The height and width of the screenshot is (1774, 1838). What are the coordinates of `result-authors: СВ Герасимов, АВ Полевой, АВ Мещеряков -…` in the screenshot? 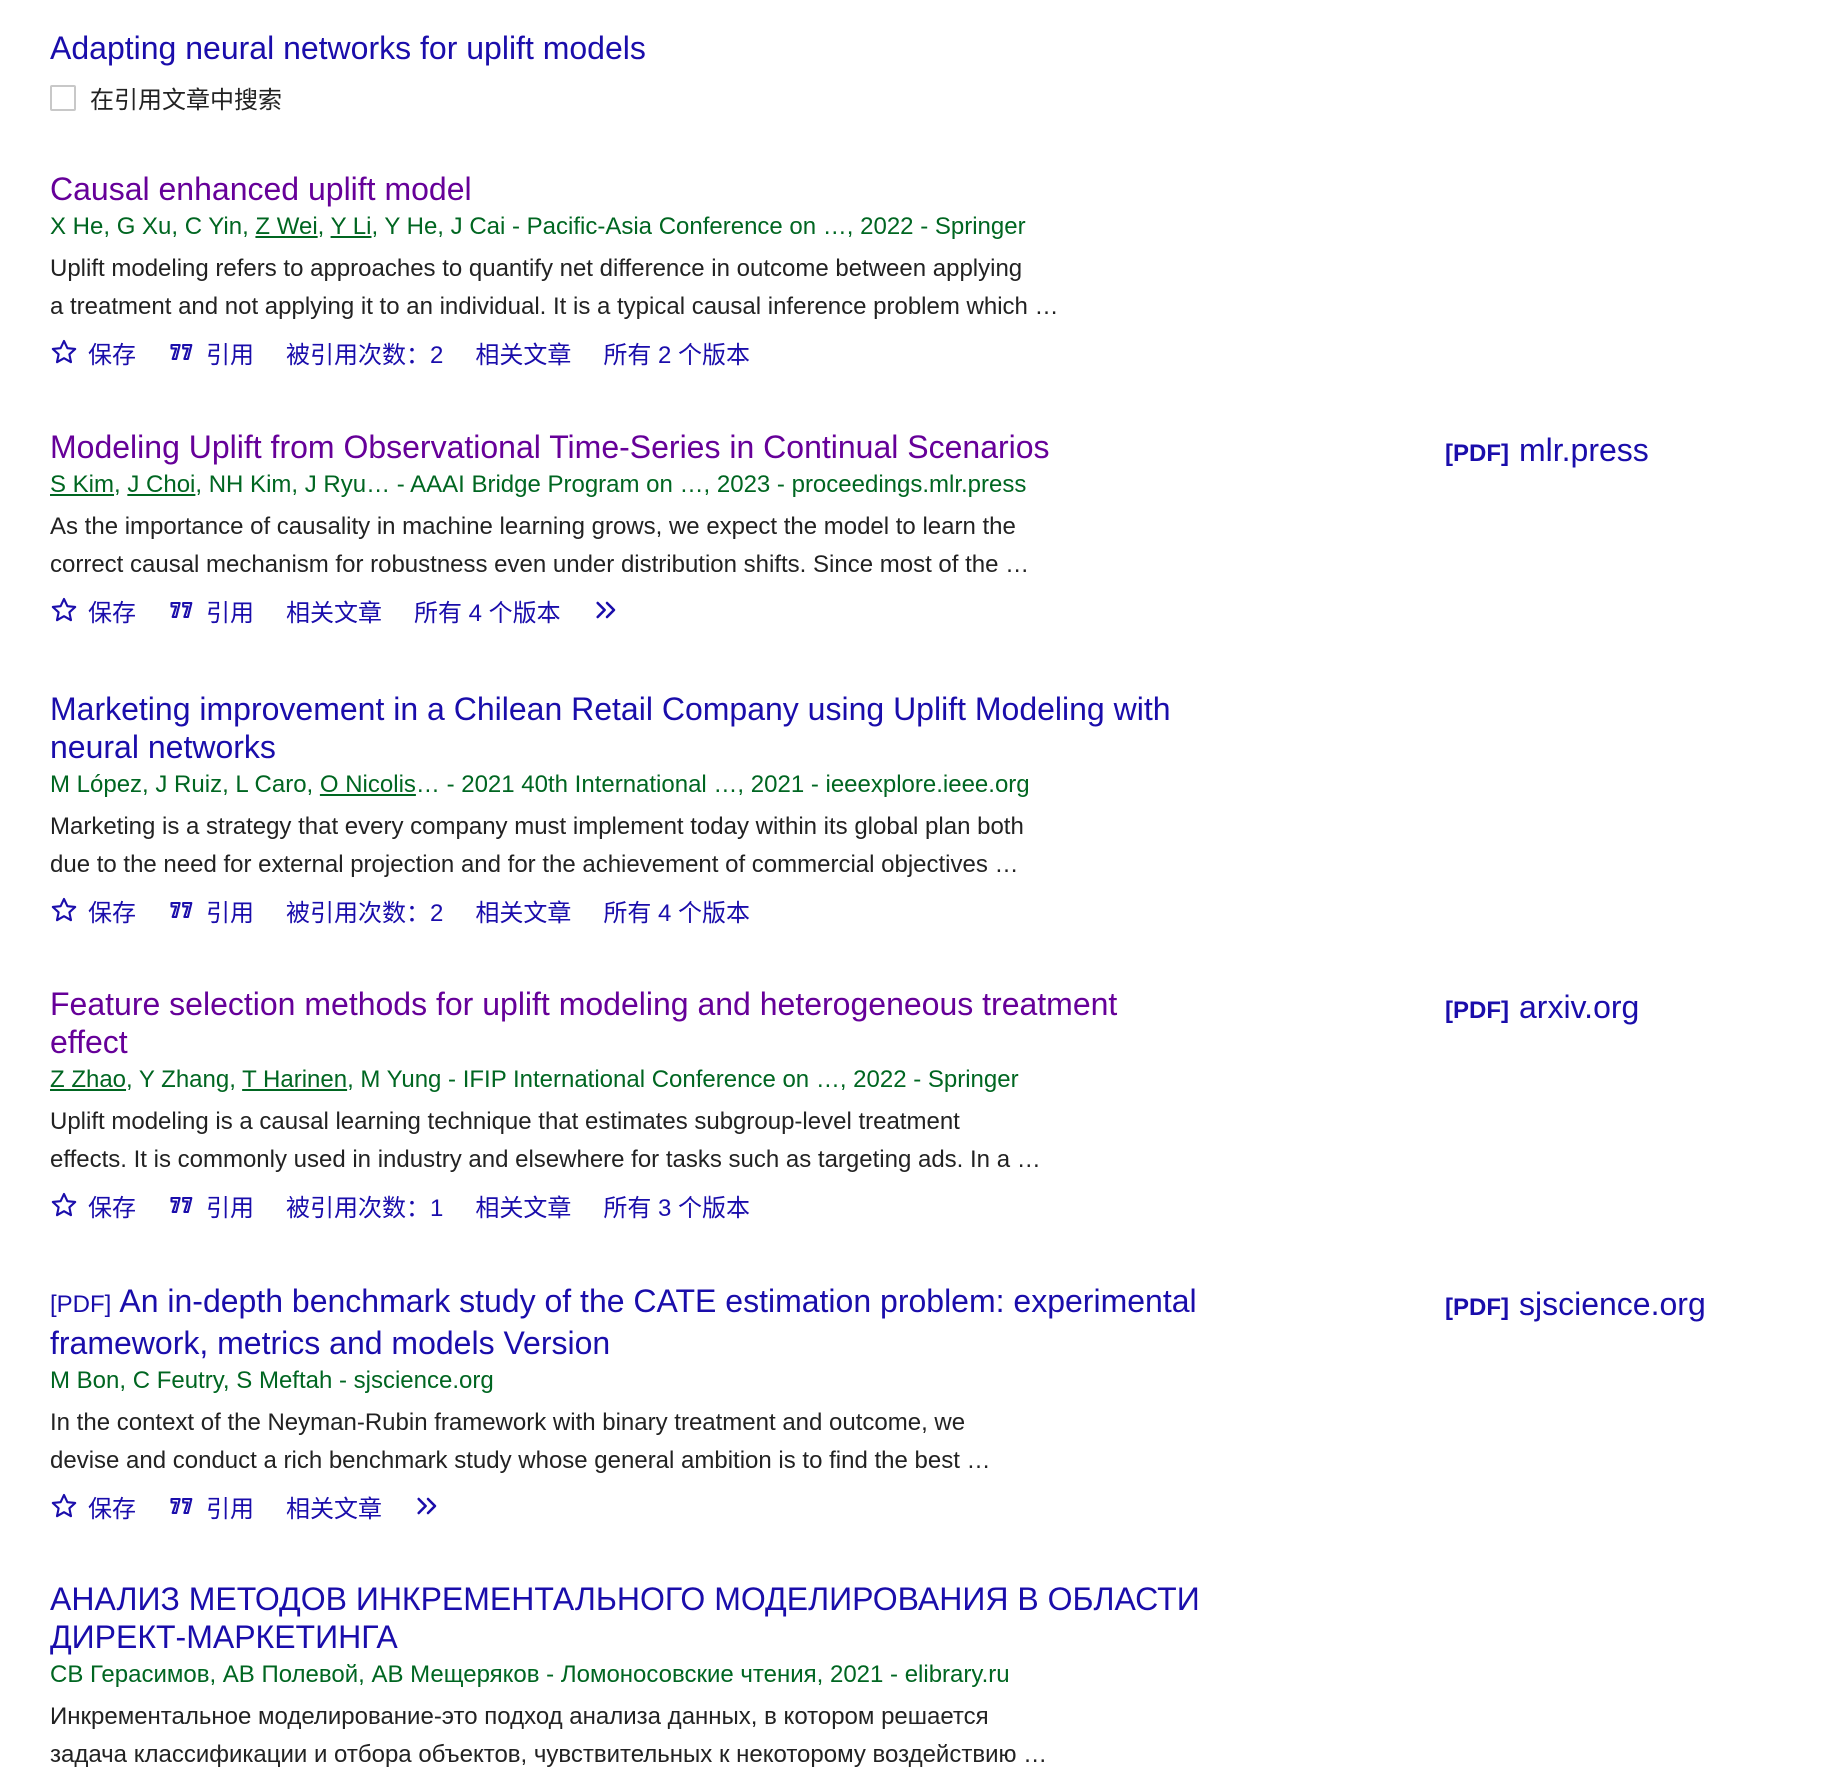 It's located at (530, 1674).